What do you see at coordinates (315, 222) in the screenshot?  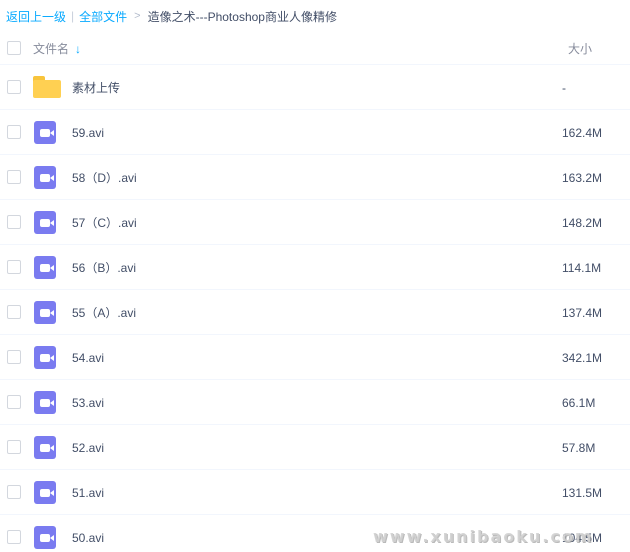 I see `list-item: 57（C）.avi 148.2M` at bounding box center [315, 222].